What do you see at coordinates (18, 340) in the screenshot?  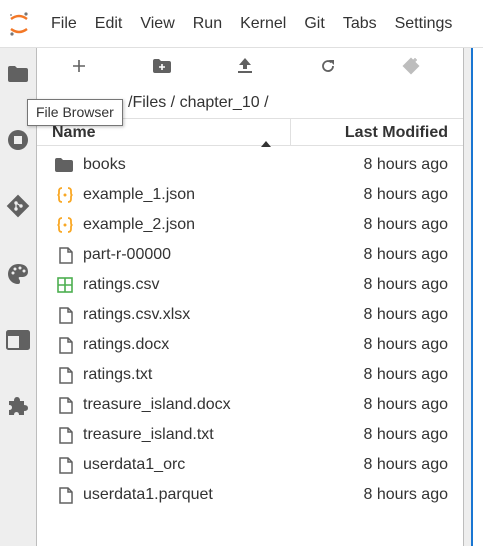 I see `tabs-icon` at bounding box center [18, 340].